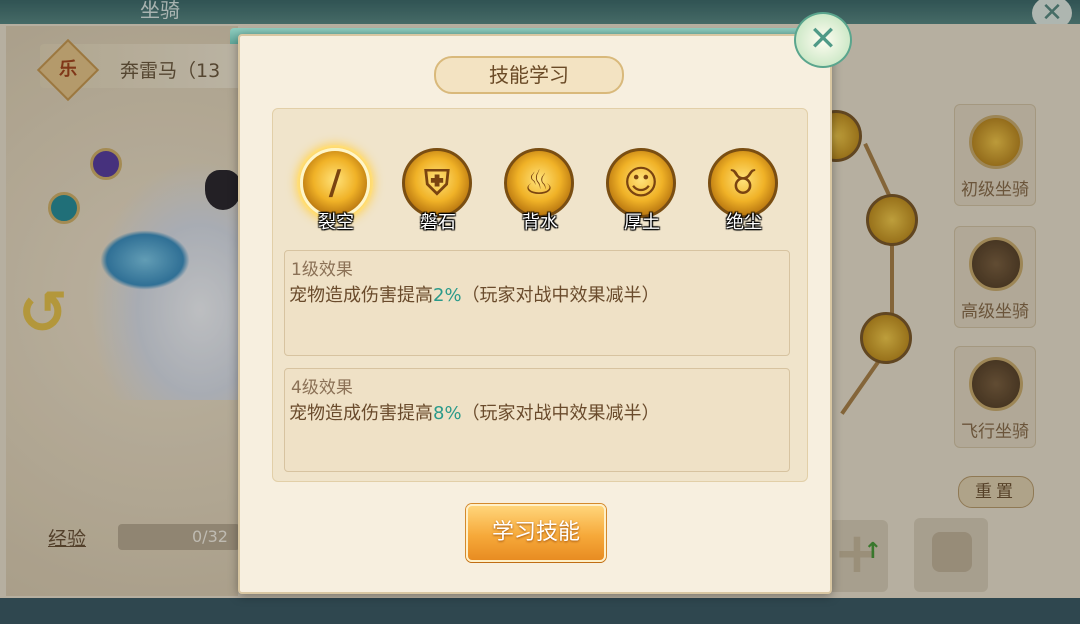  What do you see at coordinates (642, 222) in the screenshot?
I see `skill-label: 厚土` at bounding box center [642, 222].